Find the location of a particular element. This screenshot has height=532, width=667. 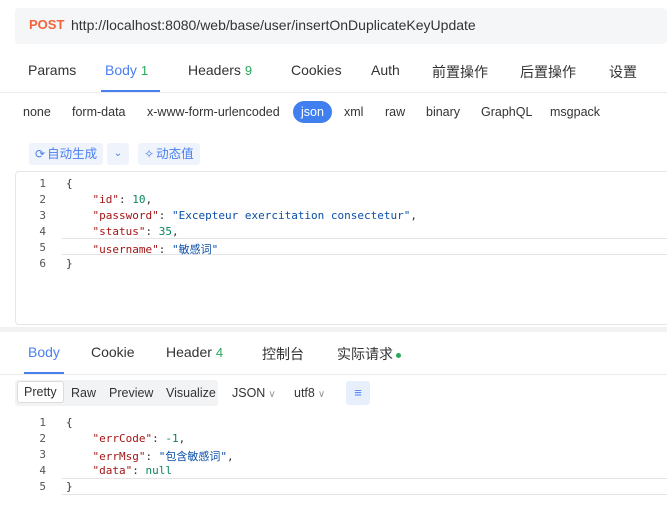

json-key: "id" is located at coordinates (106, 199).